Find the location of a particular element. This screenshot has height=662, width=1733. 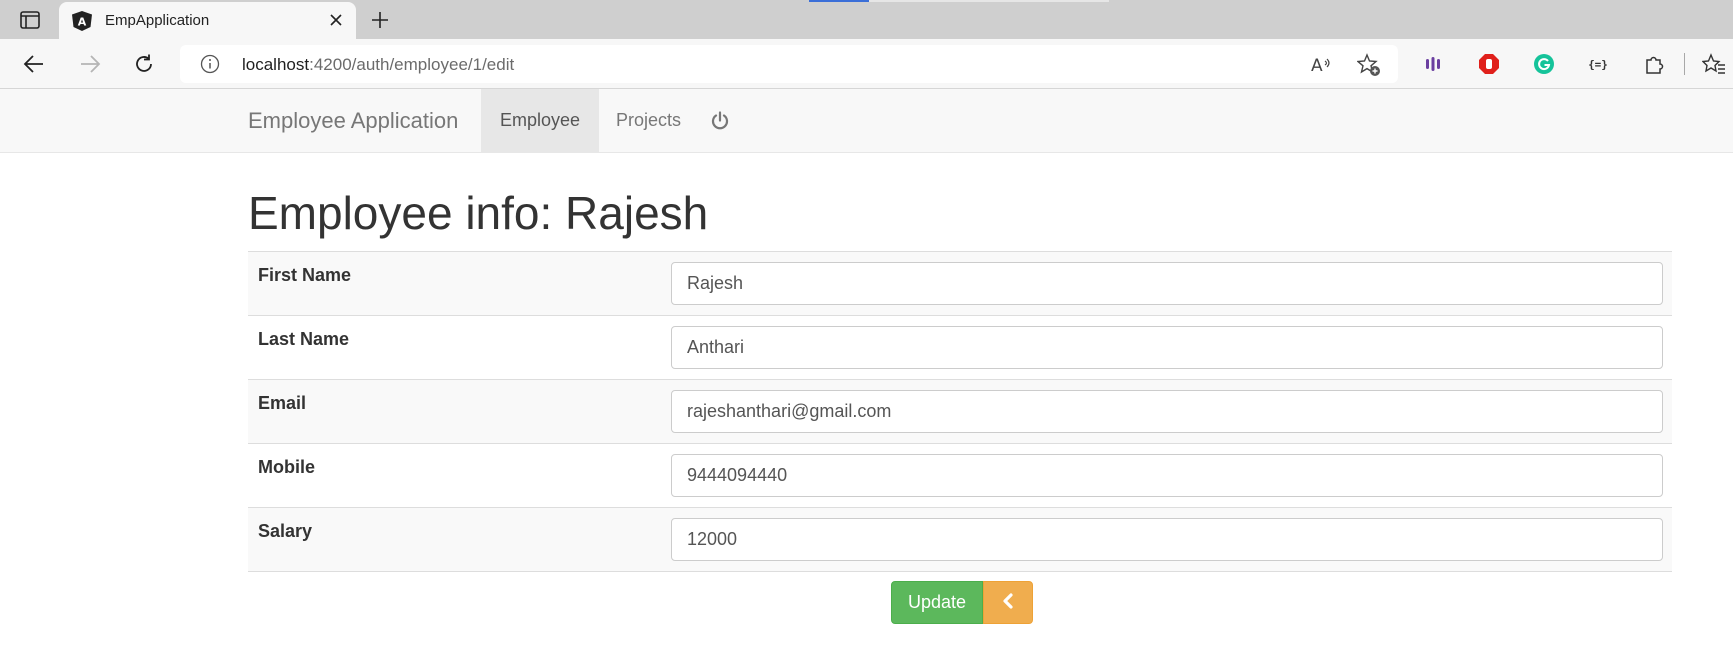

mobile-label: Mobile is located at coordinates (286, 467).